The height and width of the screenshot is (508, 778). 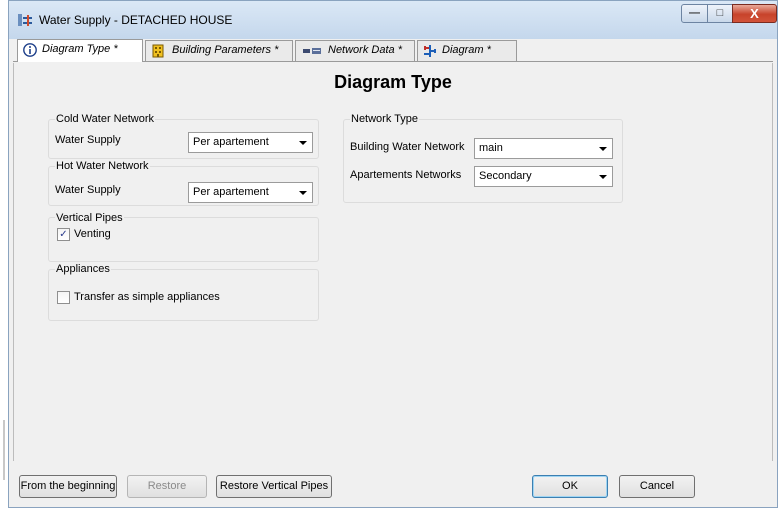 I want to click on apartments-networks-select: Secondary, so click(x=543, y=176).